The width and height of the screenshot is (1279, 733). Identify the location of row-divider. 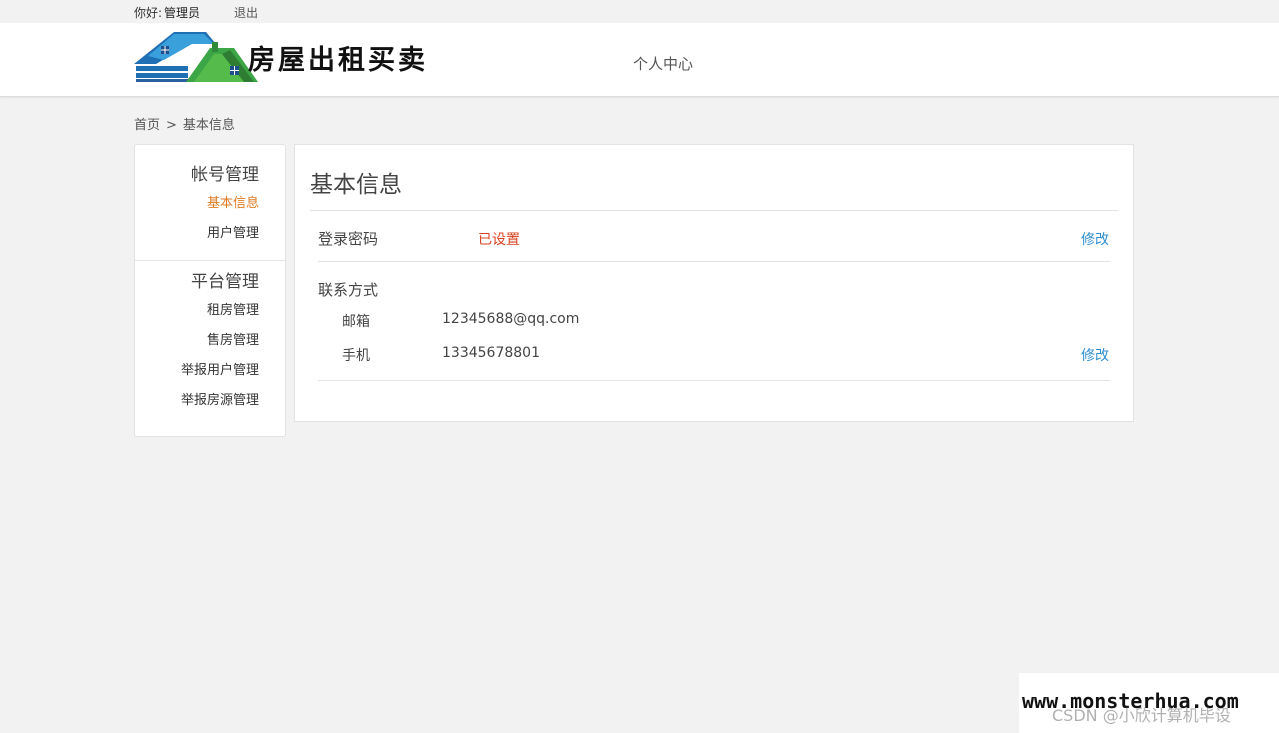
(714, 261).